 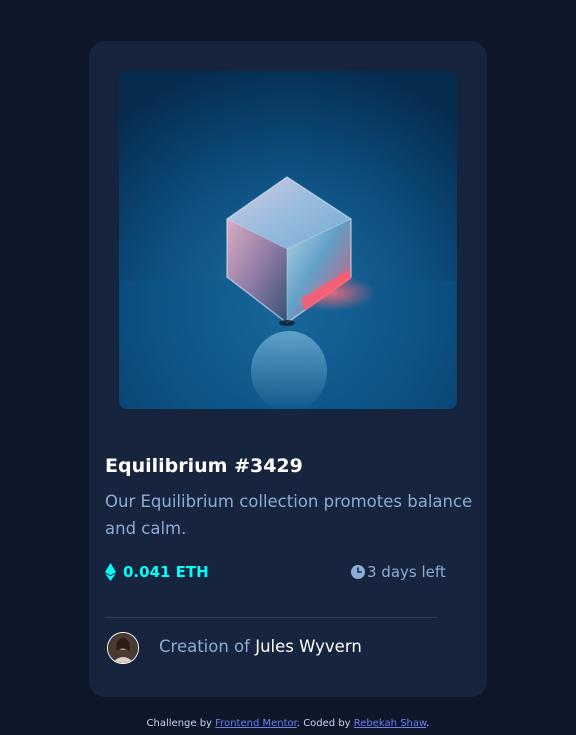 I want to click on frontend-mentor-link: Frontend Mentor, so click(x=256, y=723).